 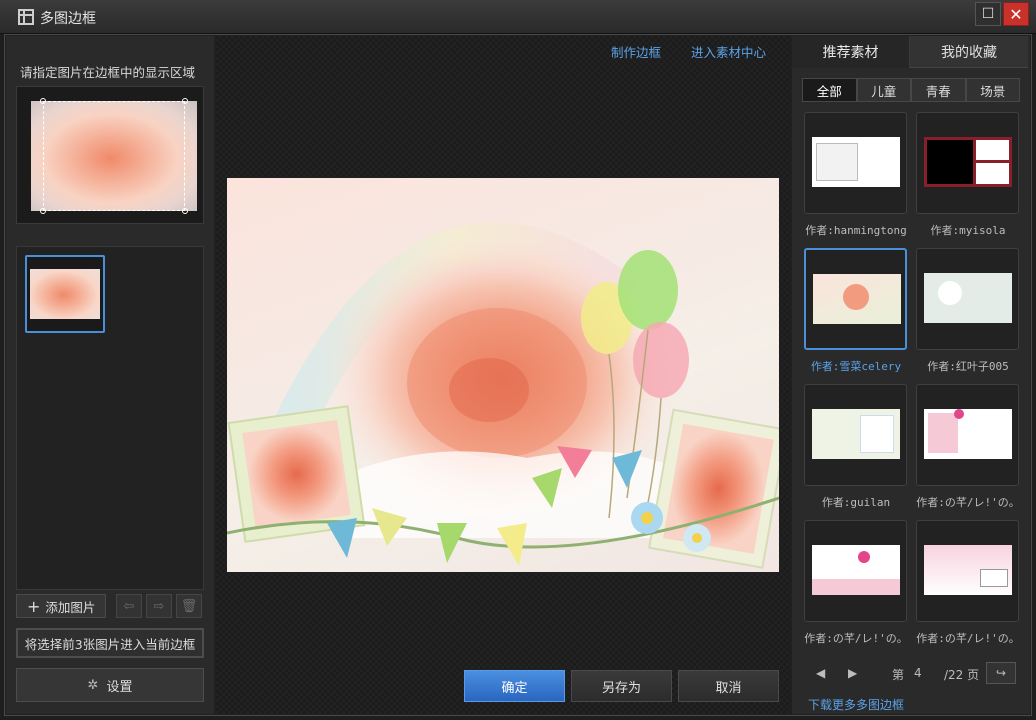 What do you see at coordinates (912, 673) in the screenshot?
I see `pagination: ◀ ▶ 第 4 /22 页 ↪` at bounding box center [912, 673].